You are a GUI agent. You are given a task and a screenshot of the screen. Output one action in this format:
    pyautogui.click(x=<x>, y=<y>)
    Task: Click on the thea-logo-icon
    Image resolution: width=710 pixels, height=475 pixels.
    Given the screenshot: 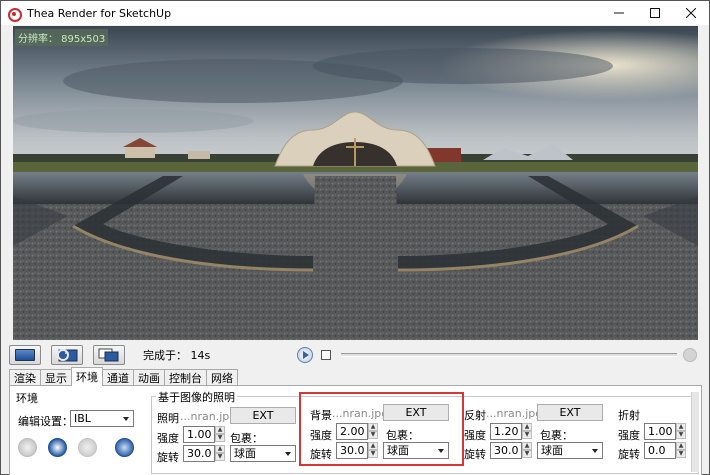 What is the action you would take?
    pyautogui.click(x=14, y=14)
    